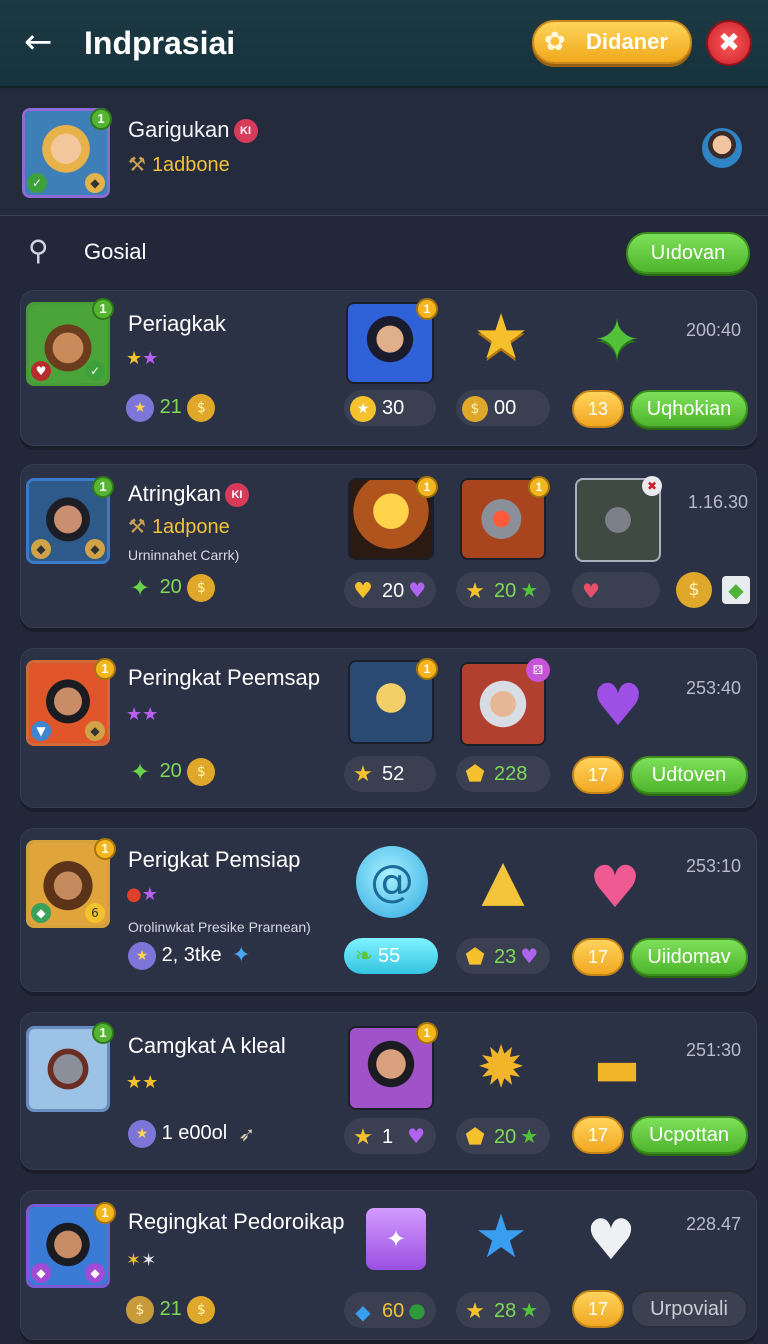  What do you see at coordinates (591, 590) in the screenshot?
I see `red-heart-icon: ♥` at bounding box center [591, 590].